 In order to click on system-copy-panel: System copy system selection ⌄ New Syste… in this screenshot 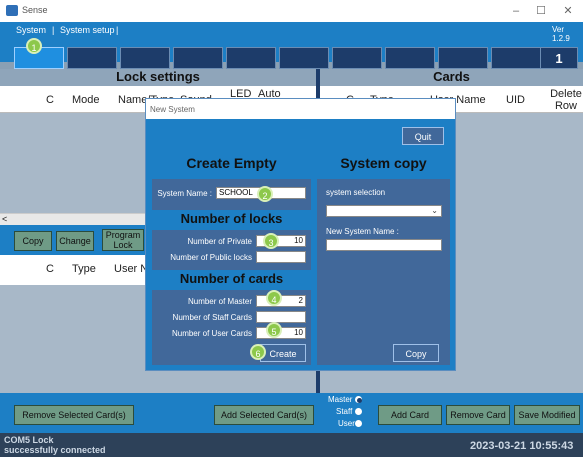, I will do `click(383, 259)`.